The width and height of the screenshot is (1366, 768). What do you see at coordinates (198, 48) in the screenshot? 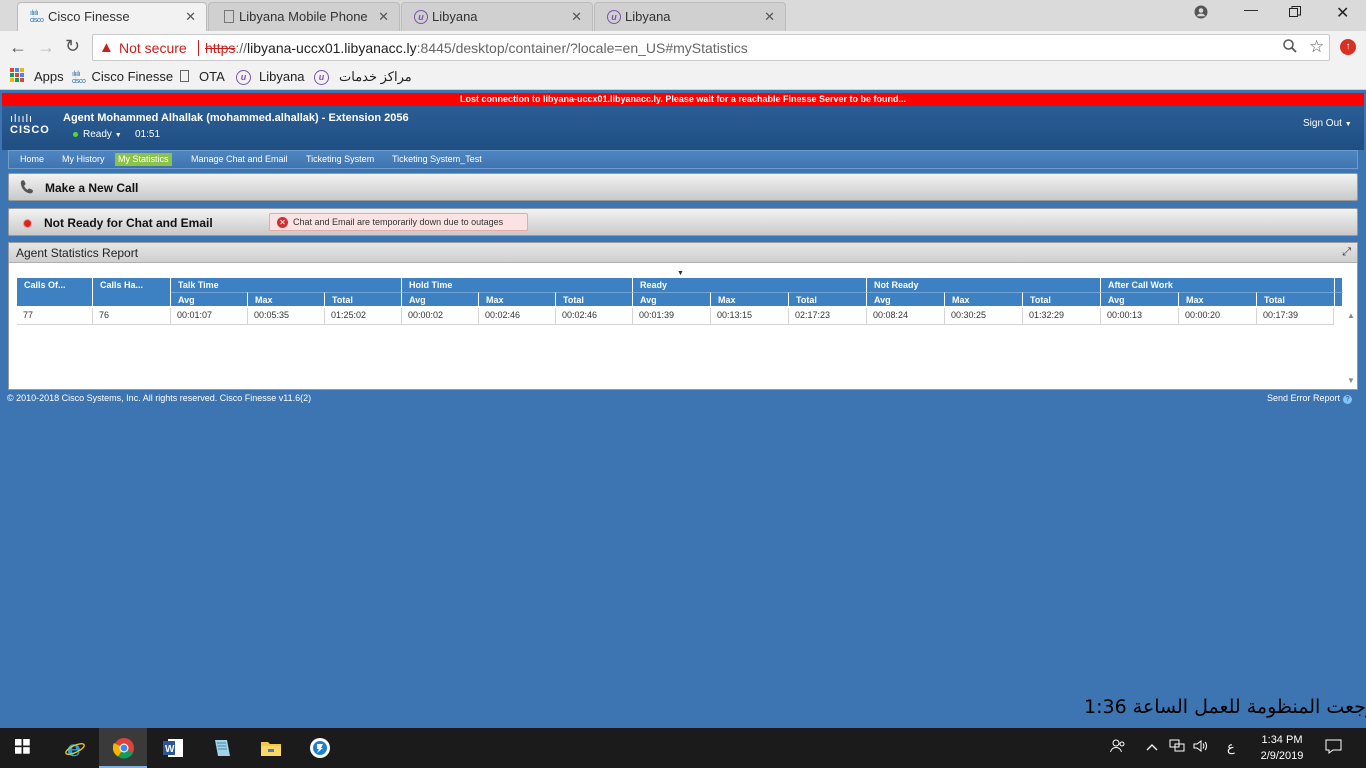
I see `security-separator` at bounding box center [198, 48].